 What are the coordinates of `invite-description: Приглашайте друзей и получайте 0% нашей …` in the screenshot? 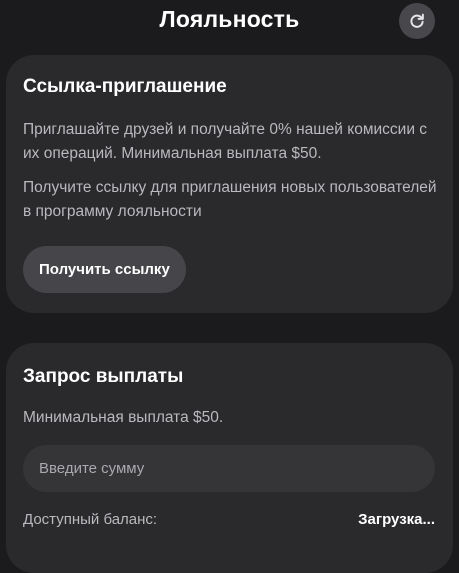 It's located at (225, 141).